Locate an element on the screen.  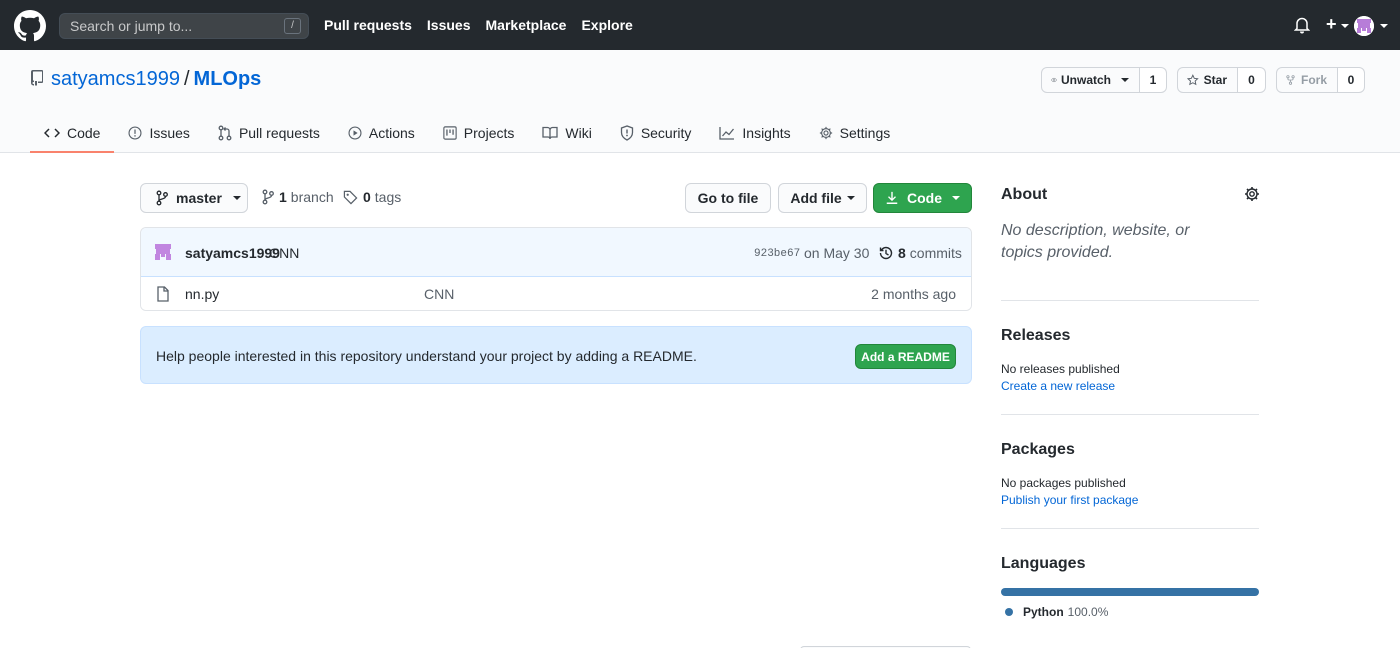
branch-select-button: master is located at coordinates (194, 198).